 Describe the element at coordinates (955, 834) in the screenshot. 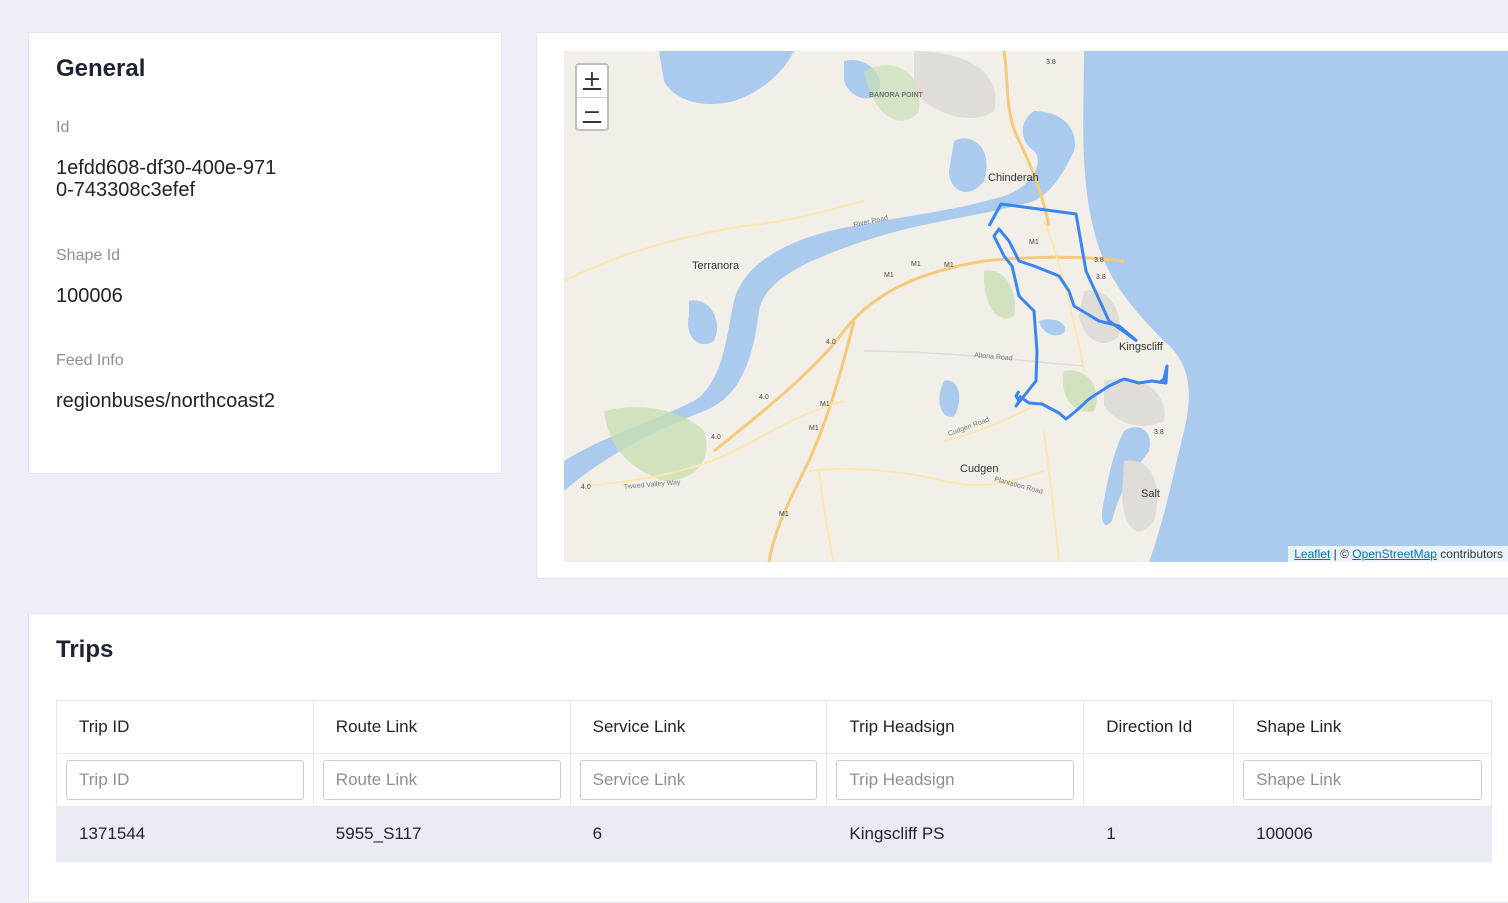

I see `trip-headsign-cell: Kingscliff PS` at that location.